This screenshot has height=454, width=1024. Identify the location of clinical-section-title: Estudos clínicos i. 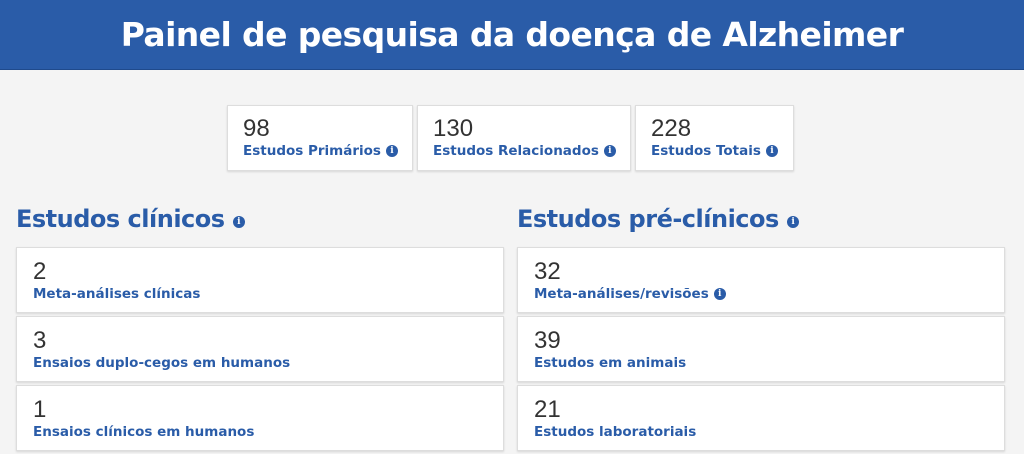
(130, 219).